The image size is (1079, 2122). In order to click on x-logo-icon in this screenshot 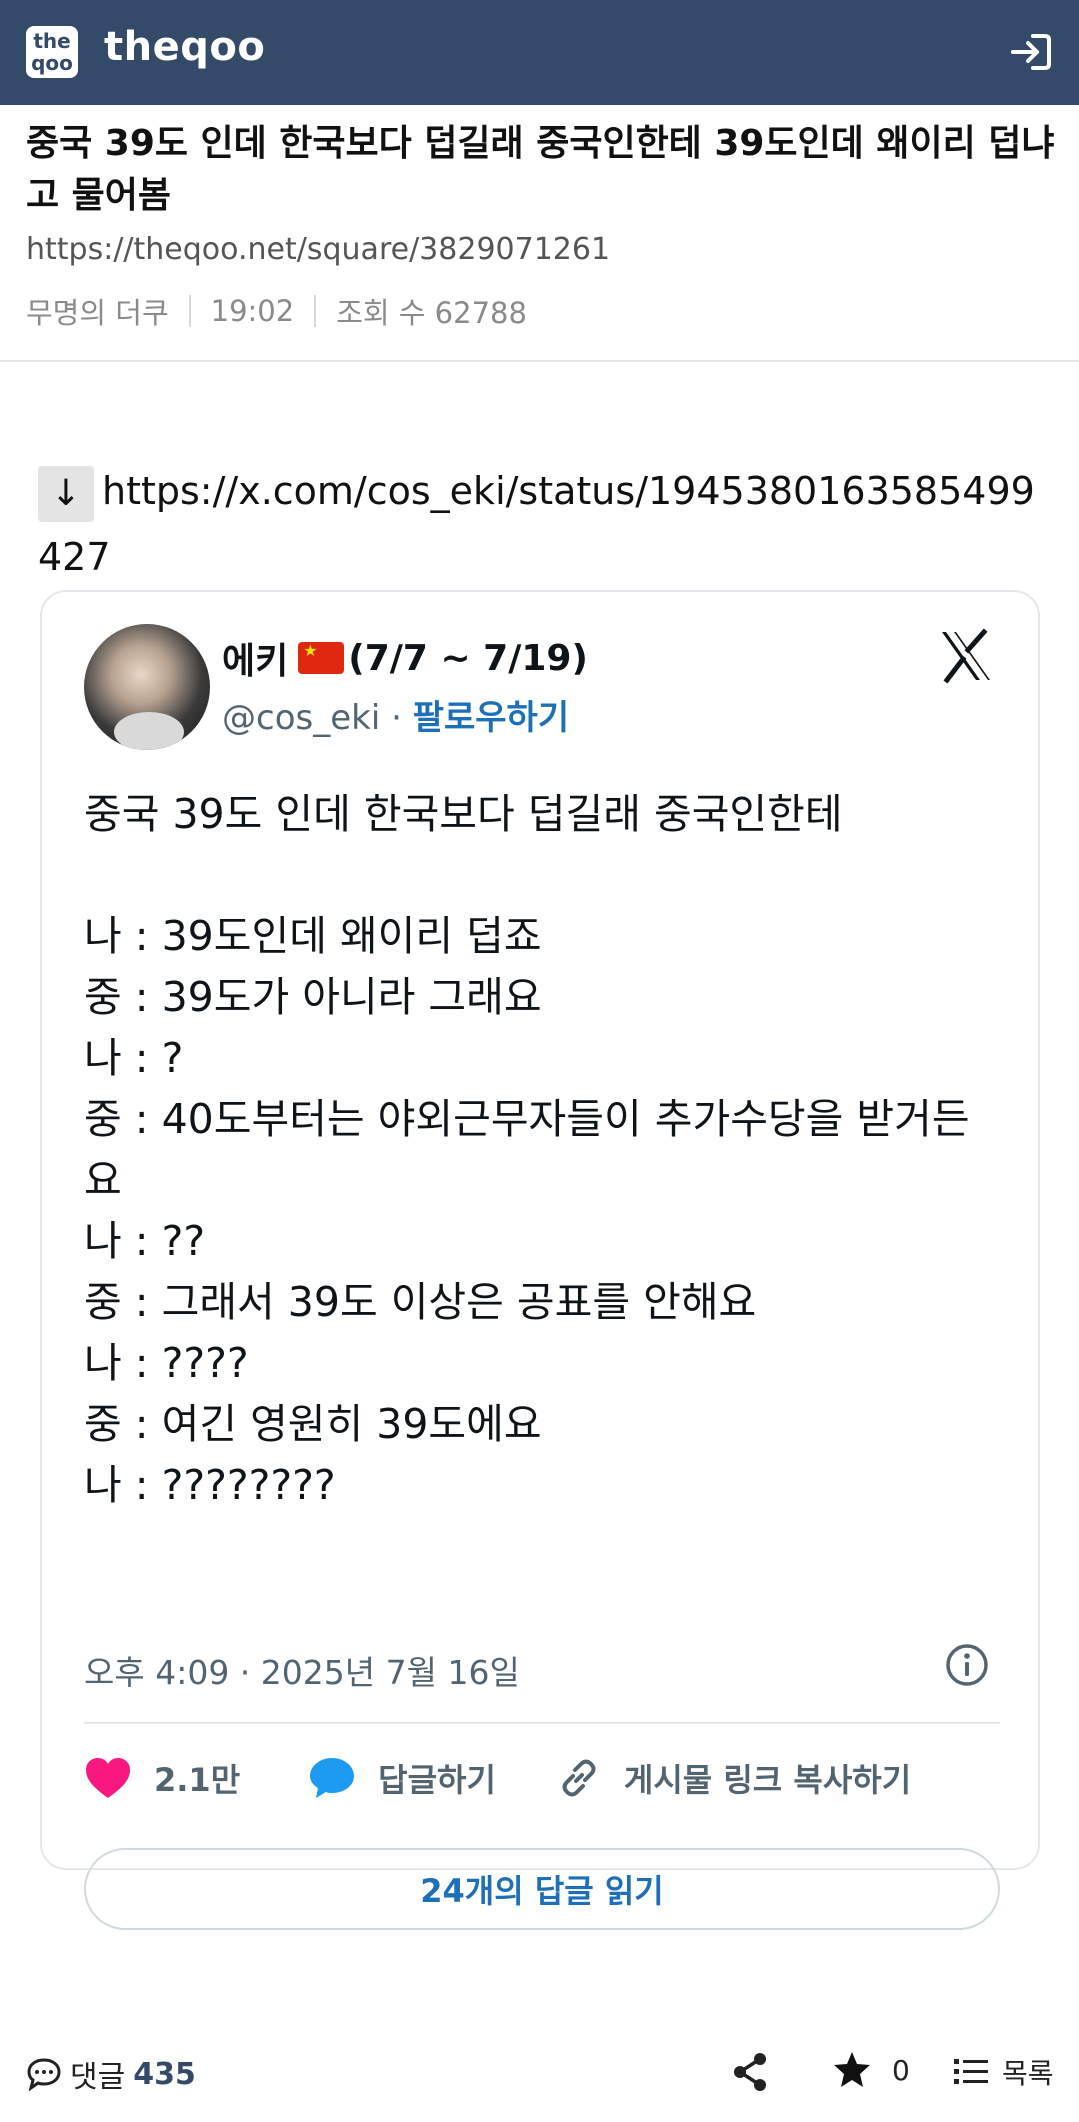, I will do `click(966, 656)`.